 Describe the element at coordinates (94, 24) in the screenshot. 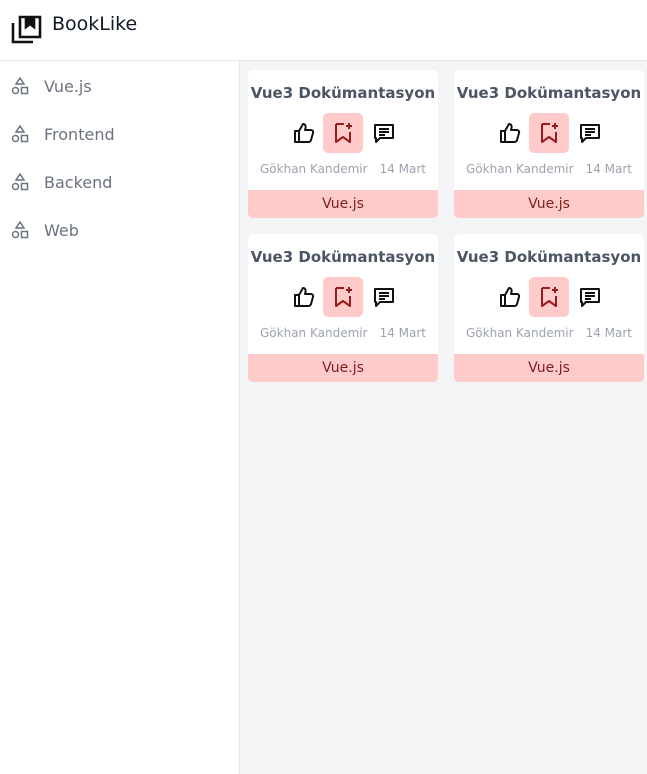

I see `app-title: BookLike` at that location.